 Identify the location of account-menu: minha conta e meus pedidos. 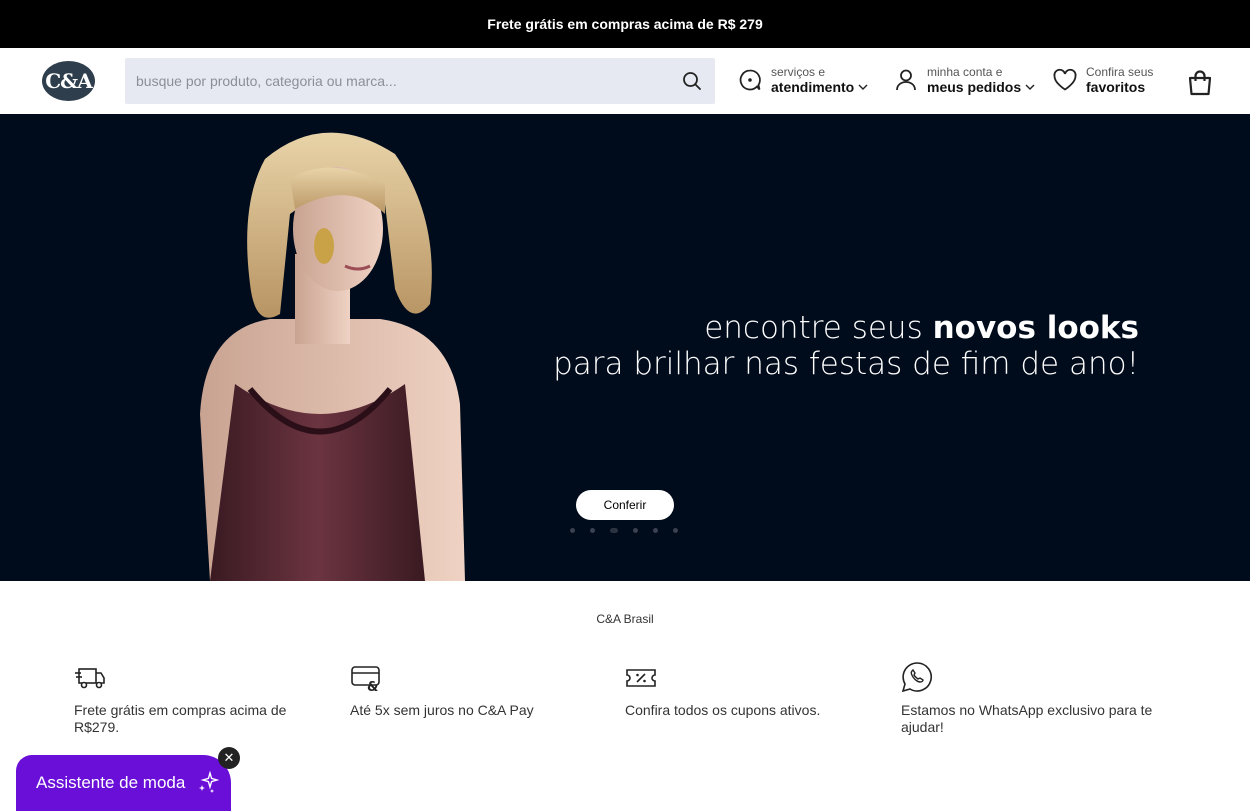
(964, 80).